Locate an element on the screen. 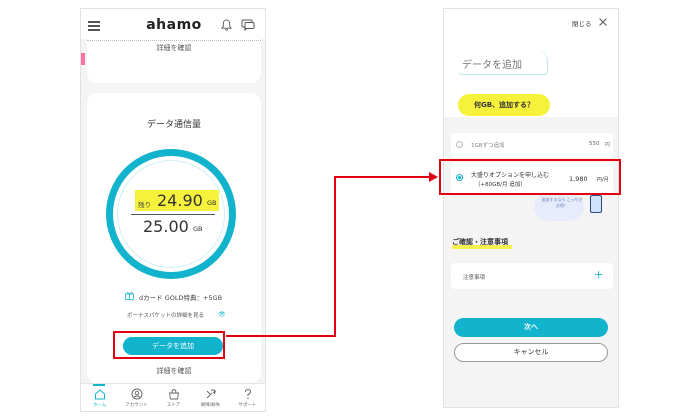 Image resolution: width=700 pixels, height=420 pixels. modal-header: 閉じる is located at coordinates (531, 22).